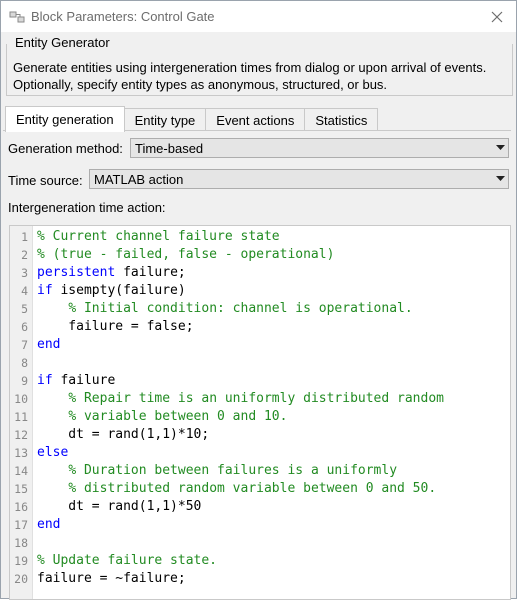  Describe the element at coordinates (53, 452) in the screenshot. I see `code-keyword: else` at that location.